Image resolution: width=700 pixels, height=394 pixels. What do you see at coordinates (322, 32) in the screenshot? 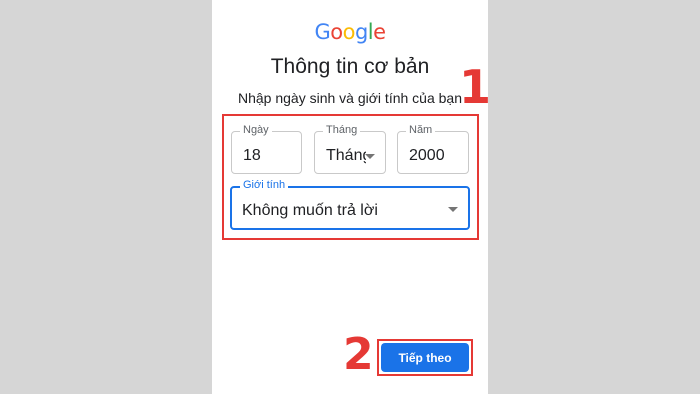
I see `logo-letter: G` at bounding box center [322, 32].